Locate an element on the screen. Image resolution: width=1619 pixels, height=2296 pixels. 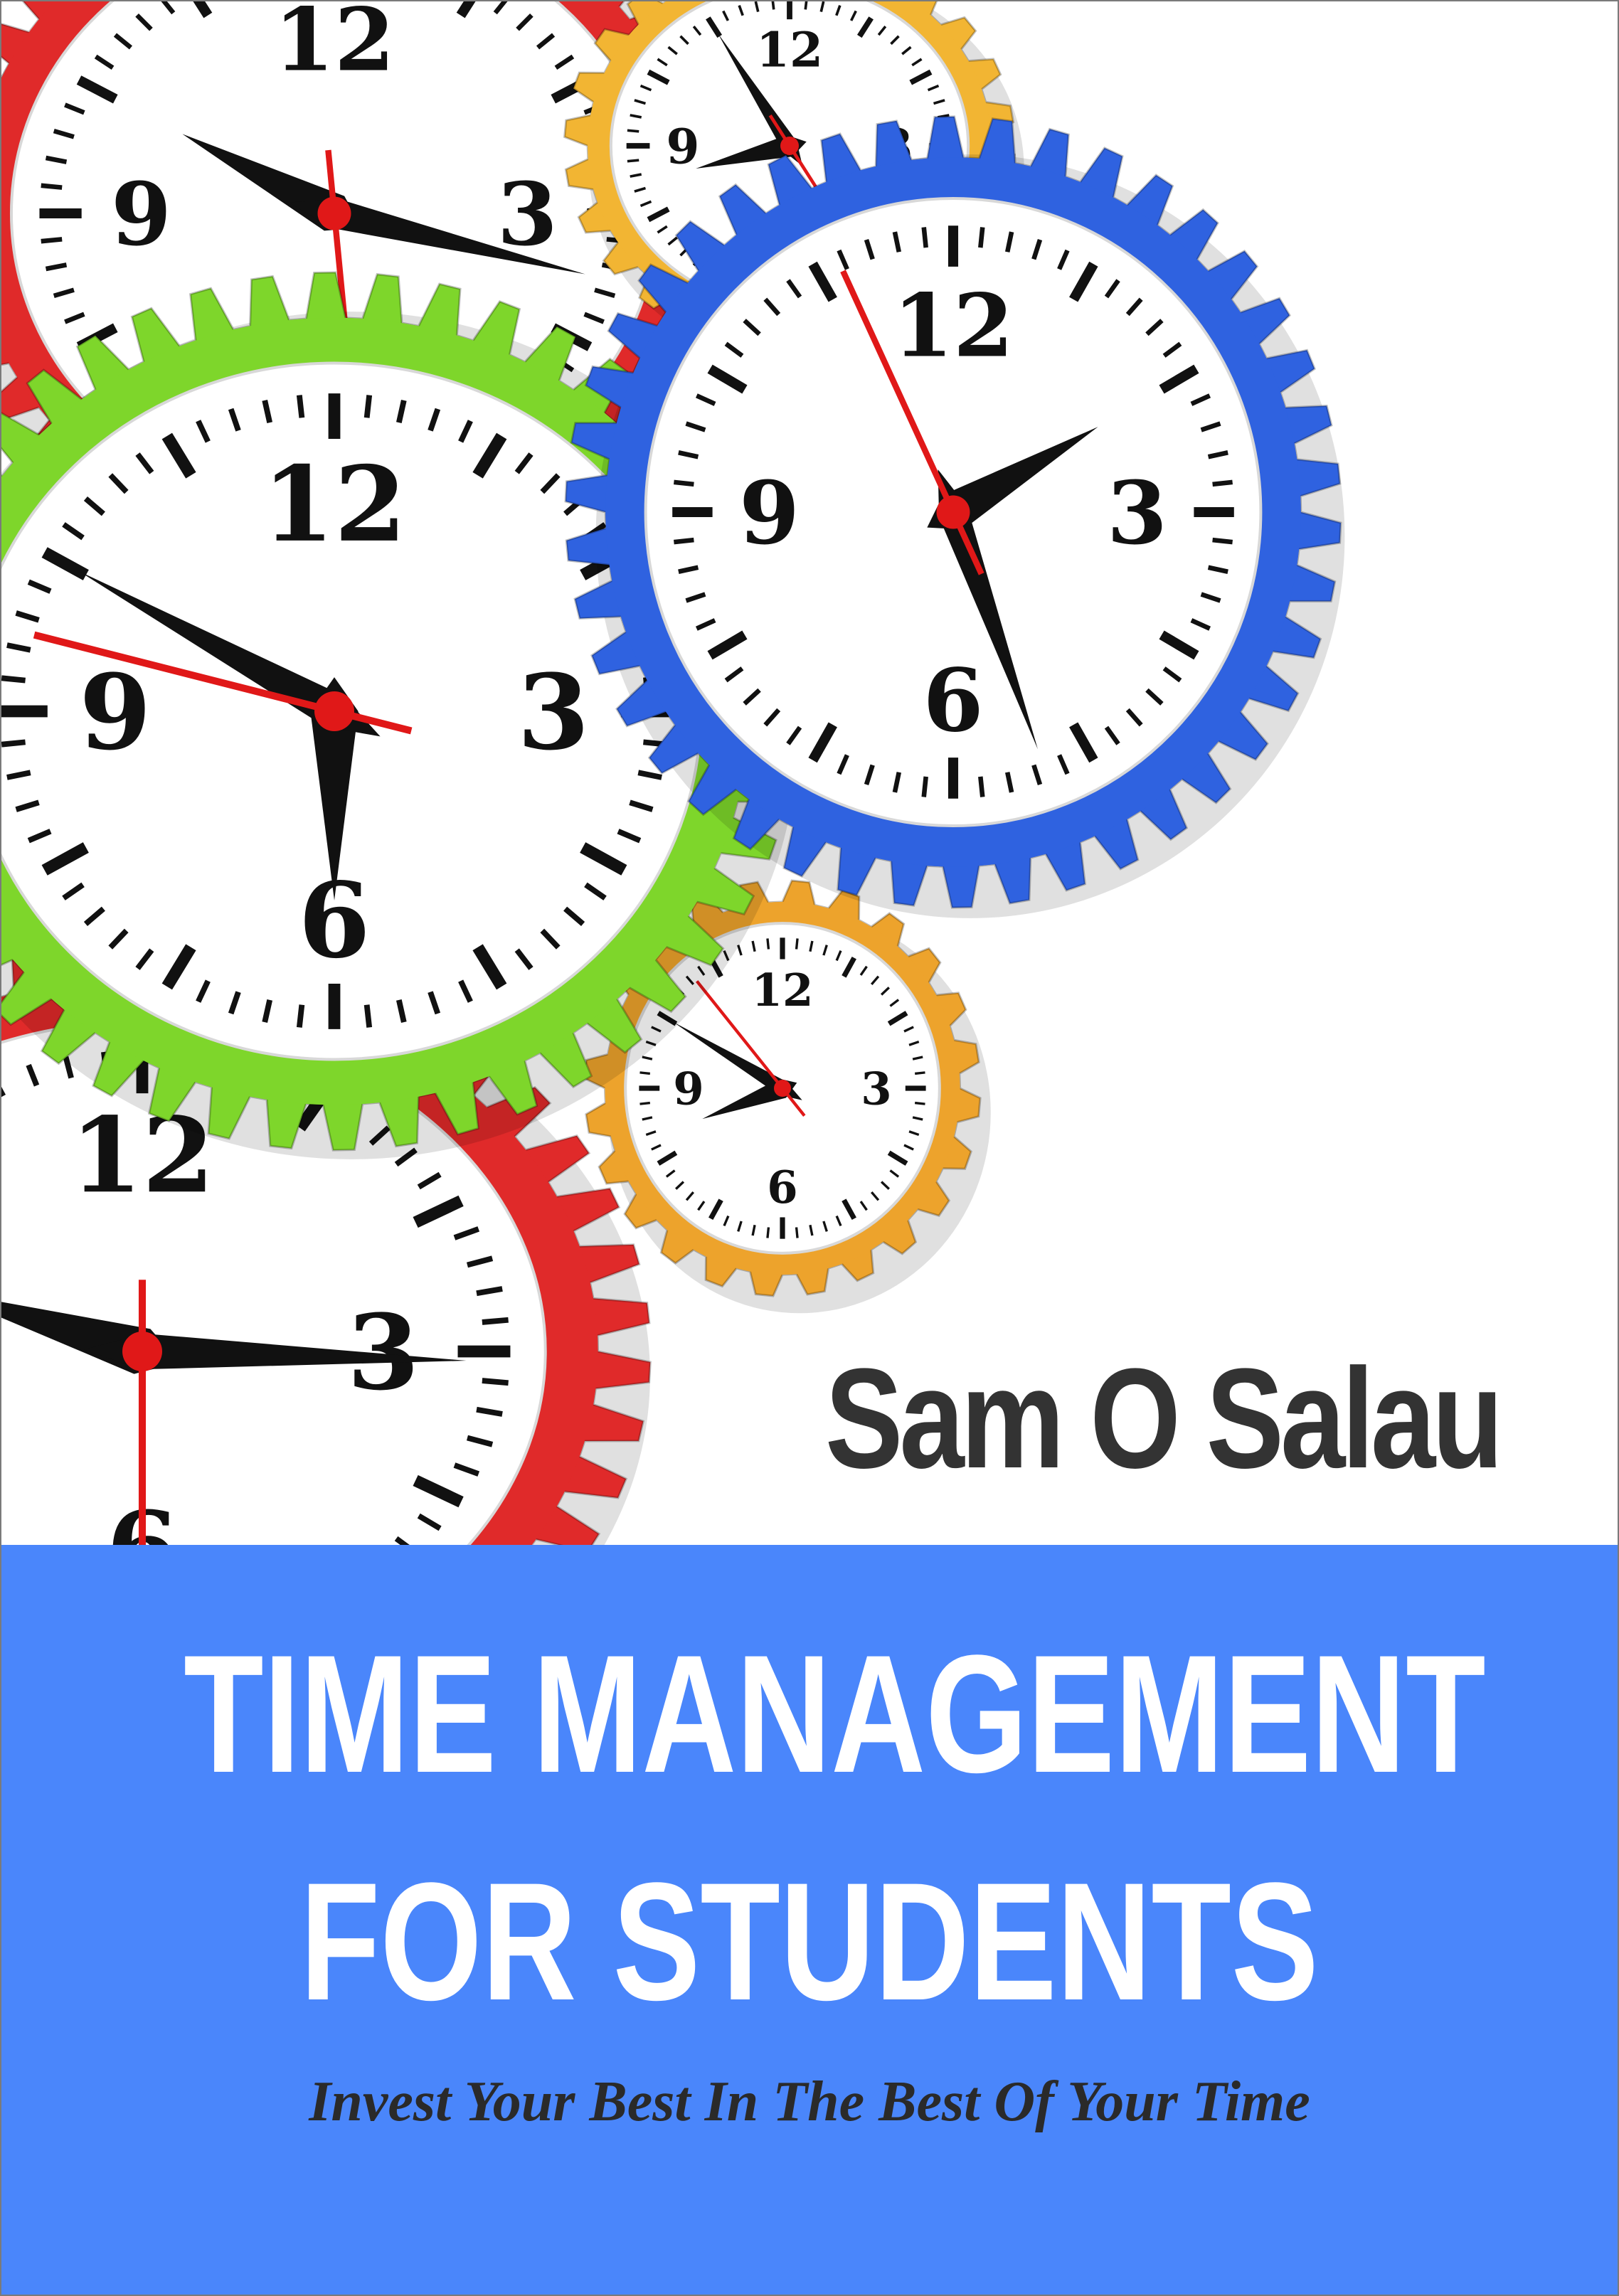
book-title-line-2: FOR STUDENTS is located at coordinates (809, 1941).